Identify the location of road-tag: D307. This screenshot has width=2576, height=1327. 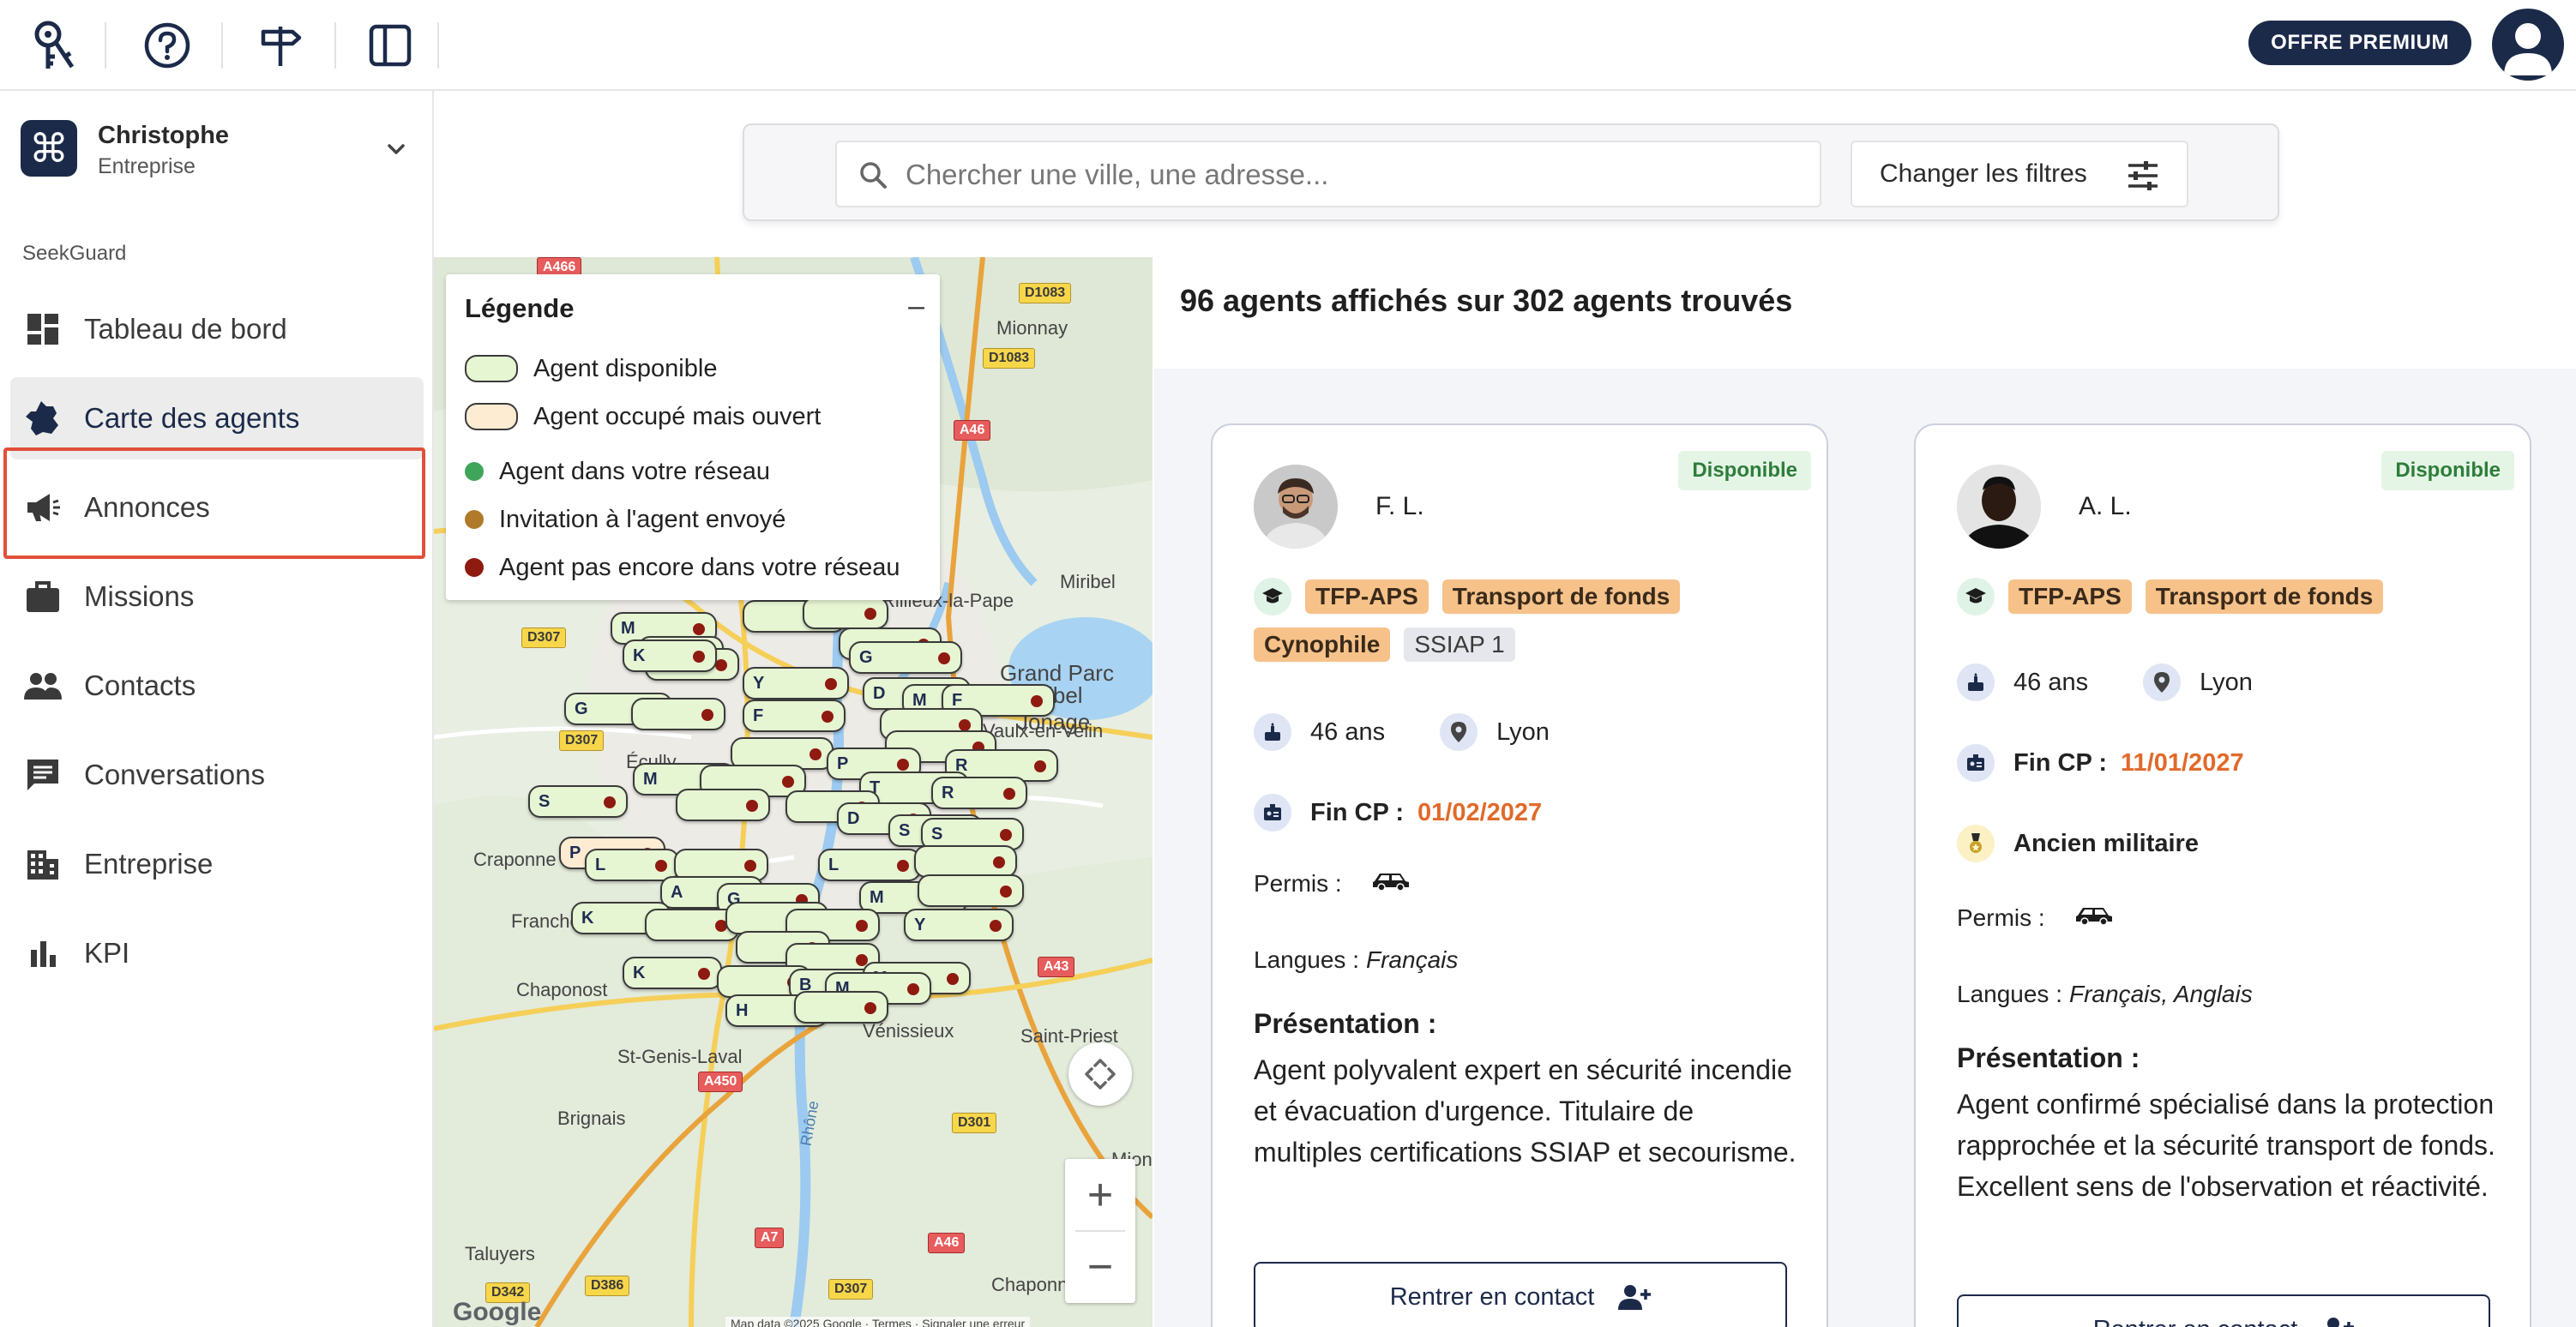
(582, 740).